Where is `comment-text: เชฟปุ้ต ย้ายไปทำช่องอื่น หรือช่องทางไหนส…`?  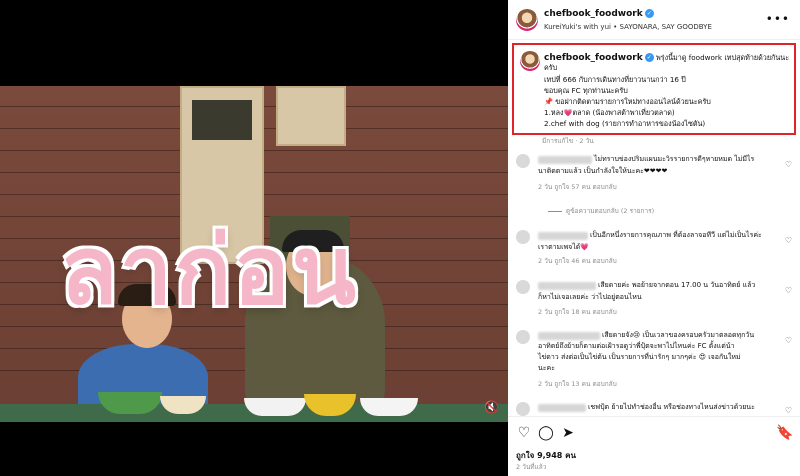
comment-text: เชฟปุ้ต ย้ายไปทำช่องอื่น หรือช่องทางไหนส… is located at coordinates (671, 407).